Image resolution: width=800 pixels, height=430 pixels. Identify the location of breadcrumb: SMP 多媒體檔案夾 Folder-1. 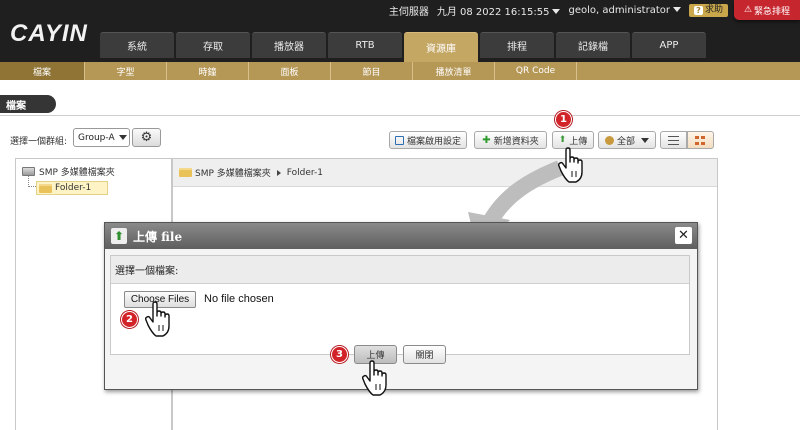
(445, 173).